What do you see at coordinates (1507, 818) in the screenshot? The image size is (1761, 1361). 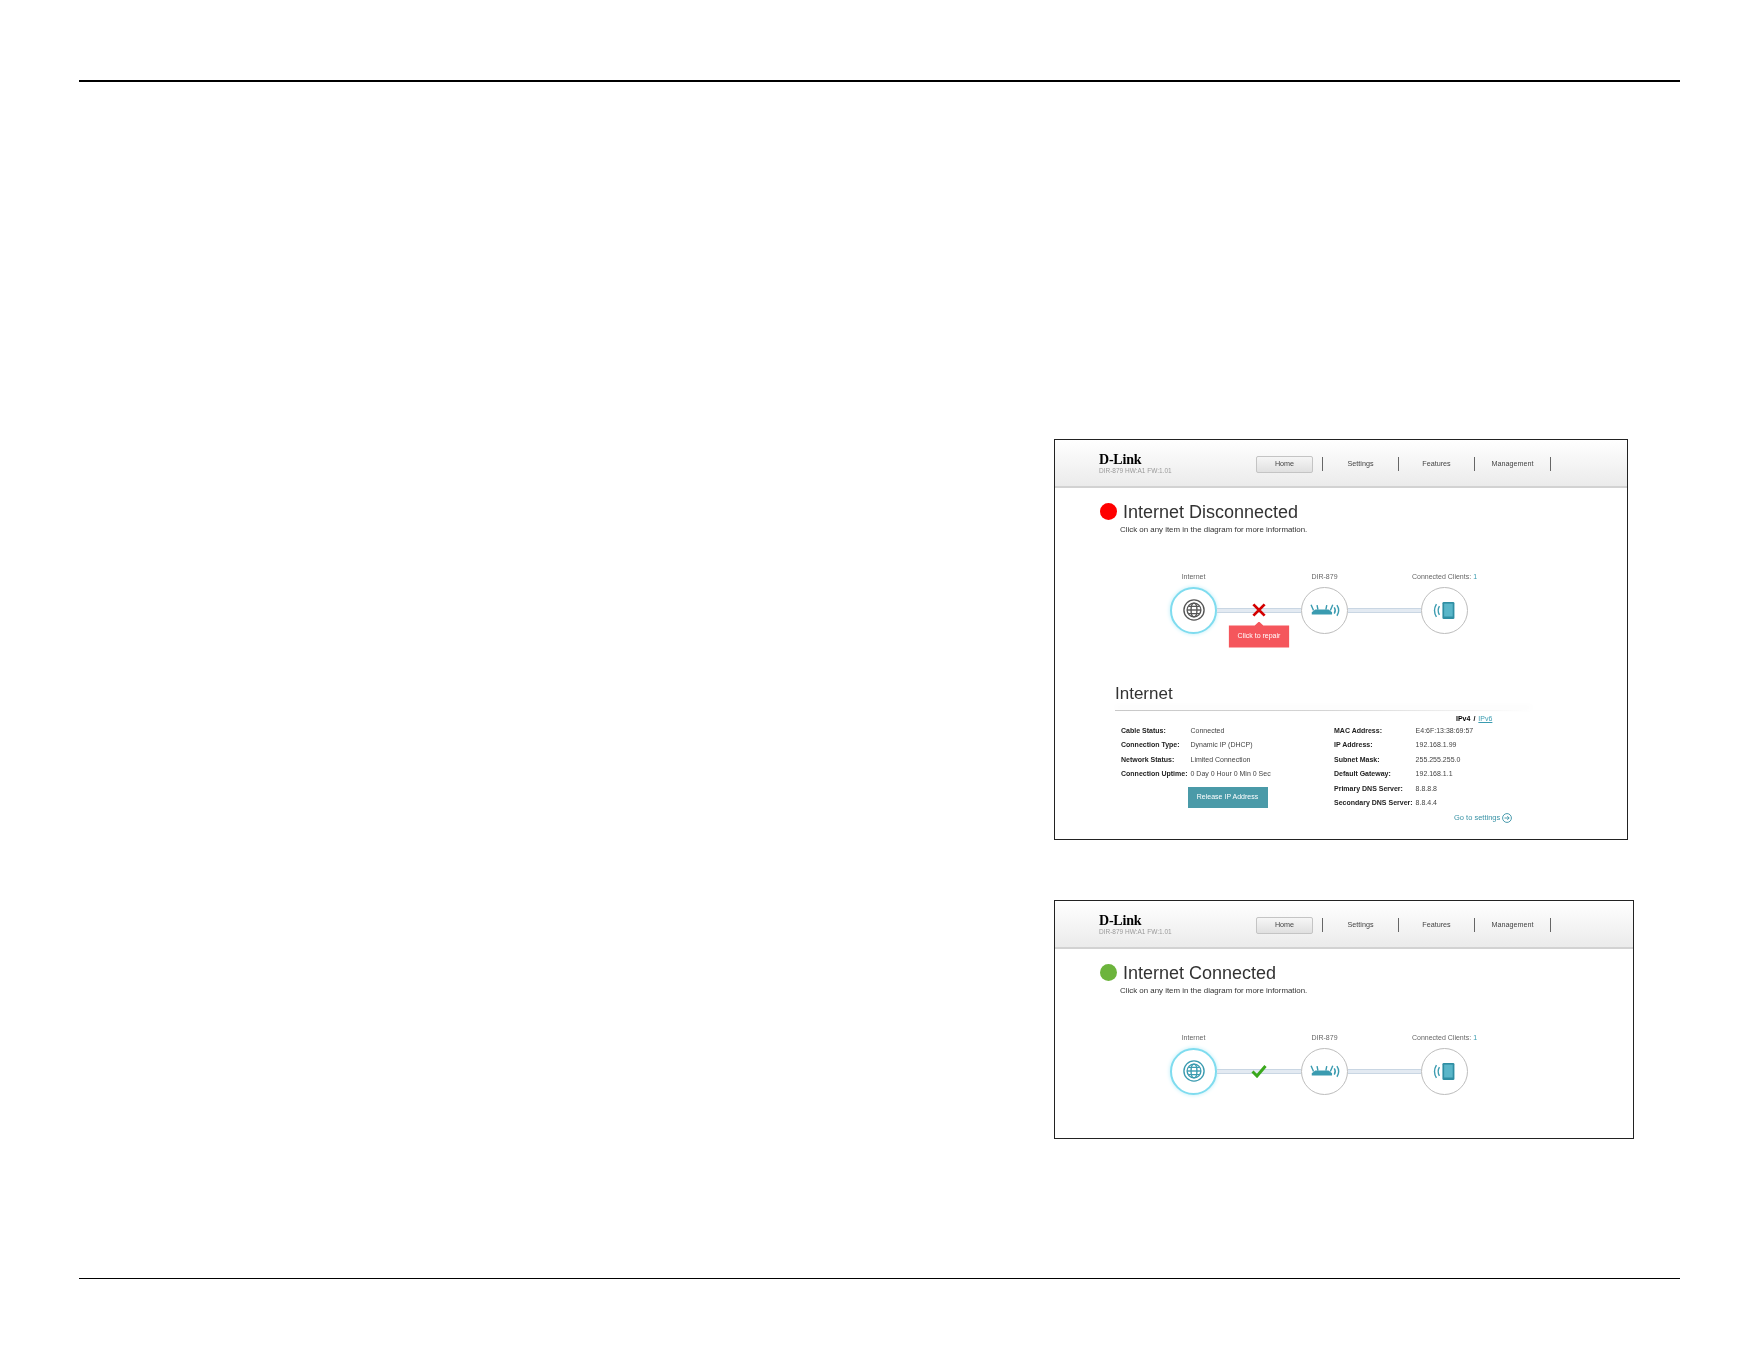 I see `arrow-circle-icon` at bounding box center [1507, 818].